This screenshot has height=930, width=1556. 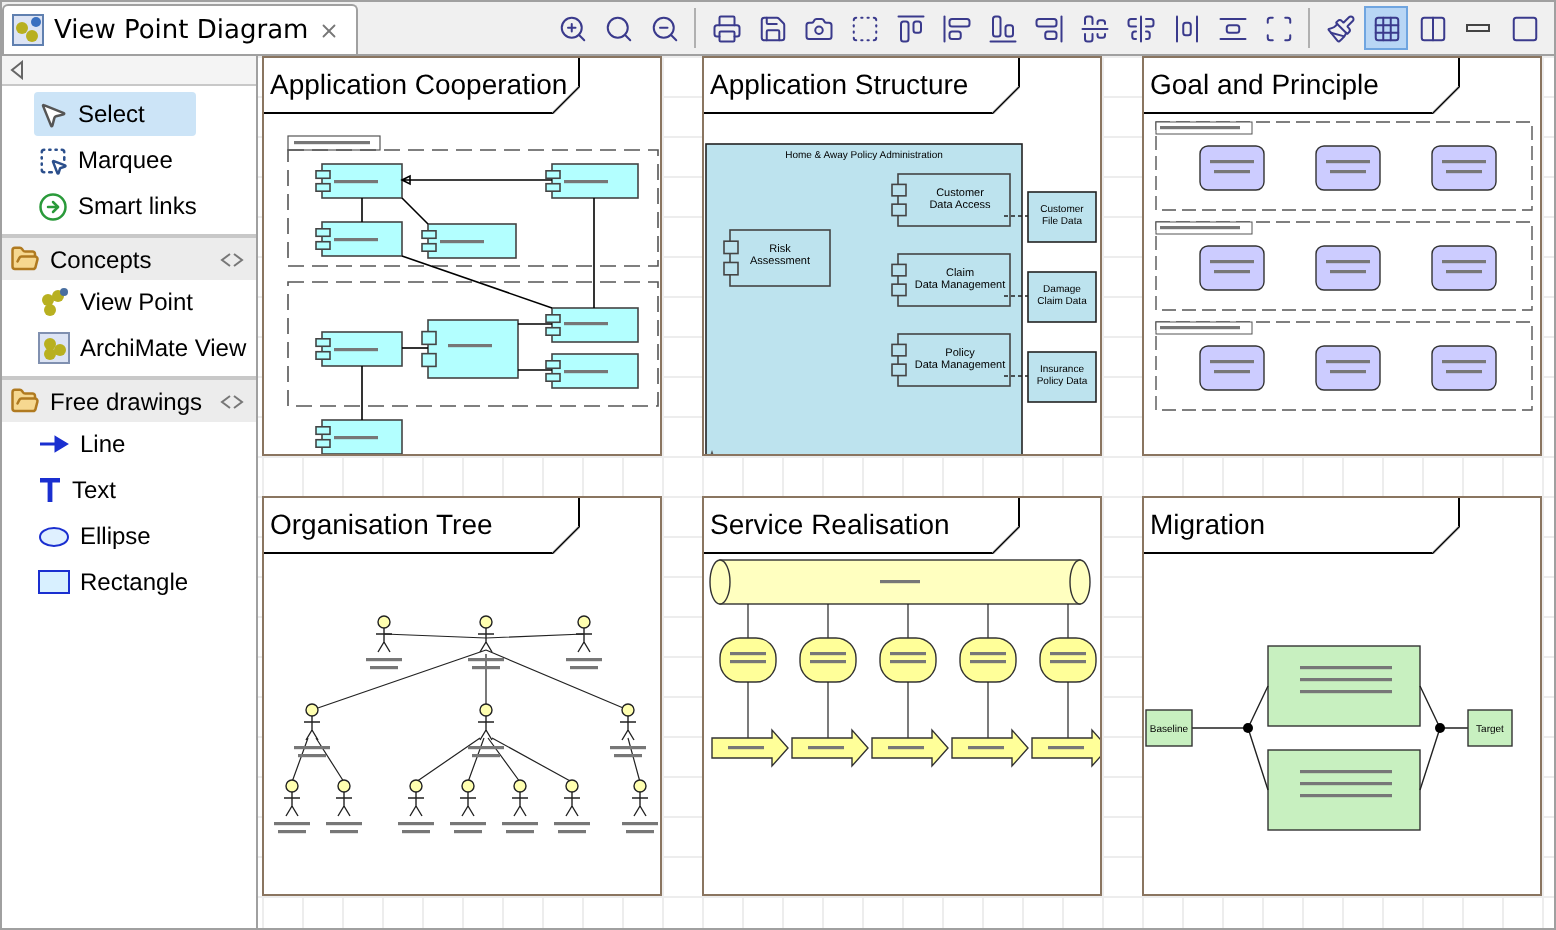 What do you see at coordinates (1302, 86) in the screenshot?
I see `diagram-title: Goal and Principle` at bounding box center [1302, 86].